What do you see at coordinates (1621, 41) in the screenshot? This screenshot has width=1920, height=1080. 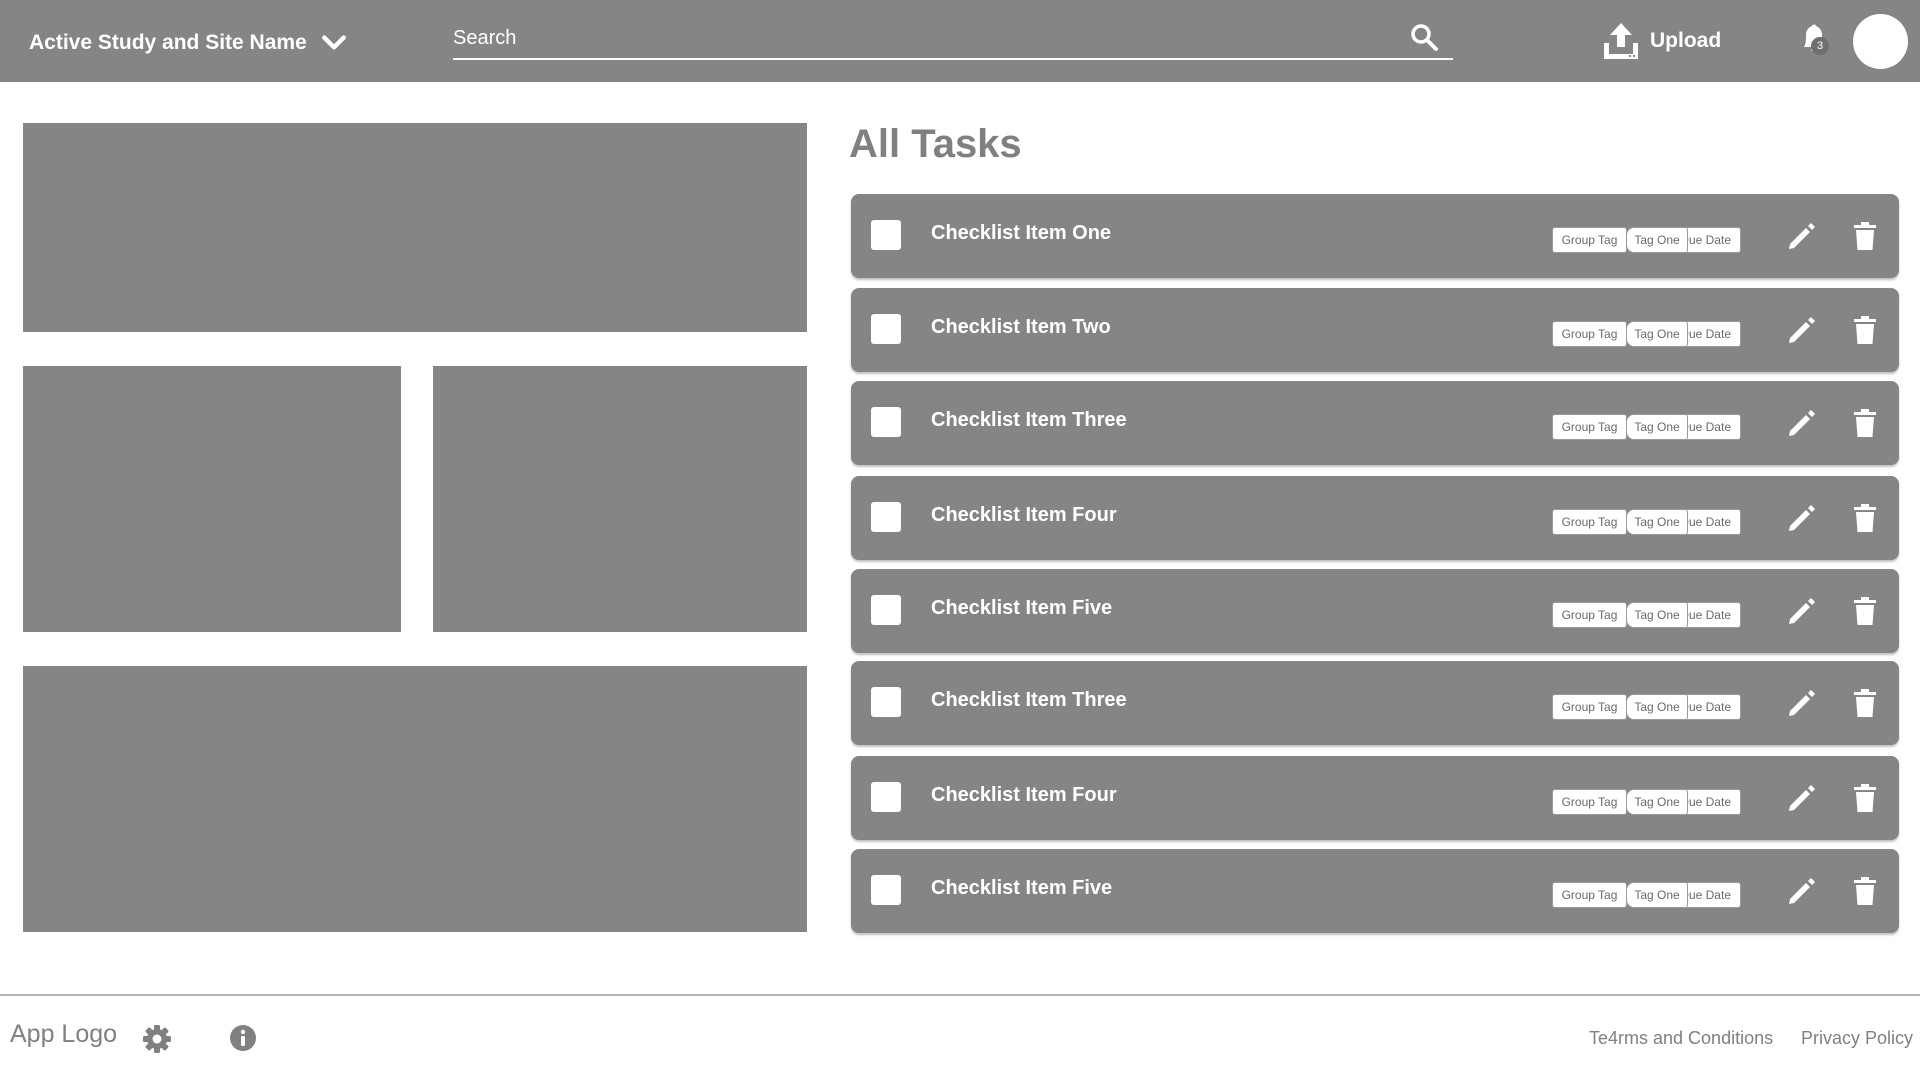 I see `upload-icon` at bounding box center [1621, 41].